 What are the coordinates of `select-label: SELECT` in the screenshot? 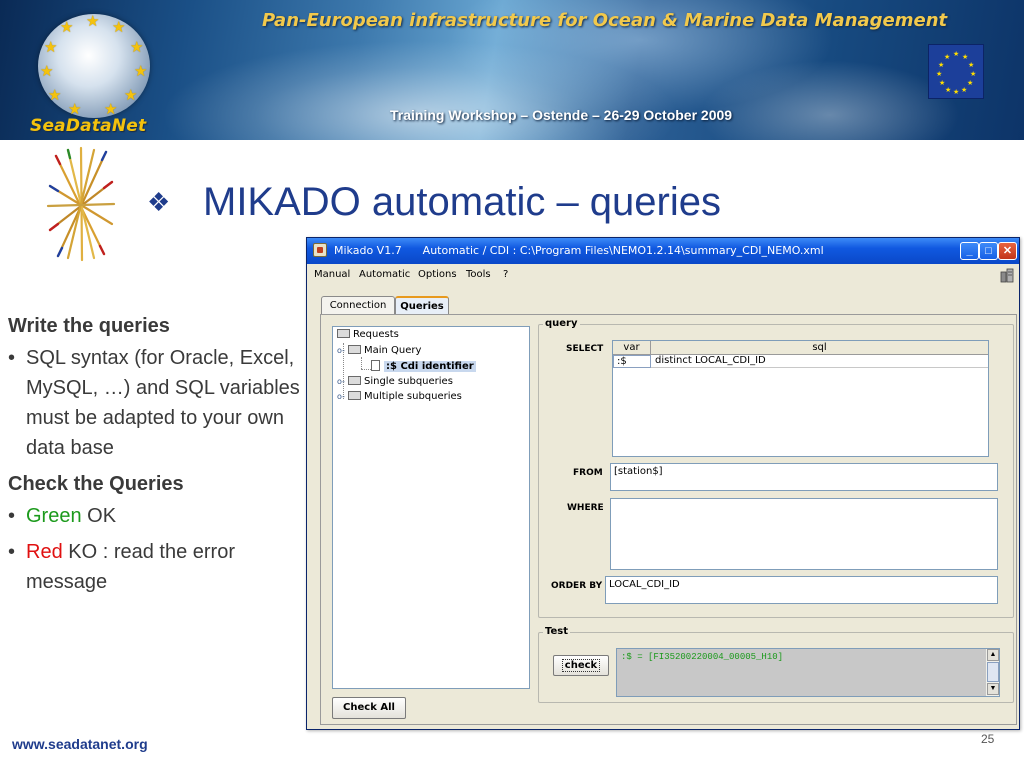 It's located at (585, 349).